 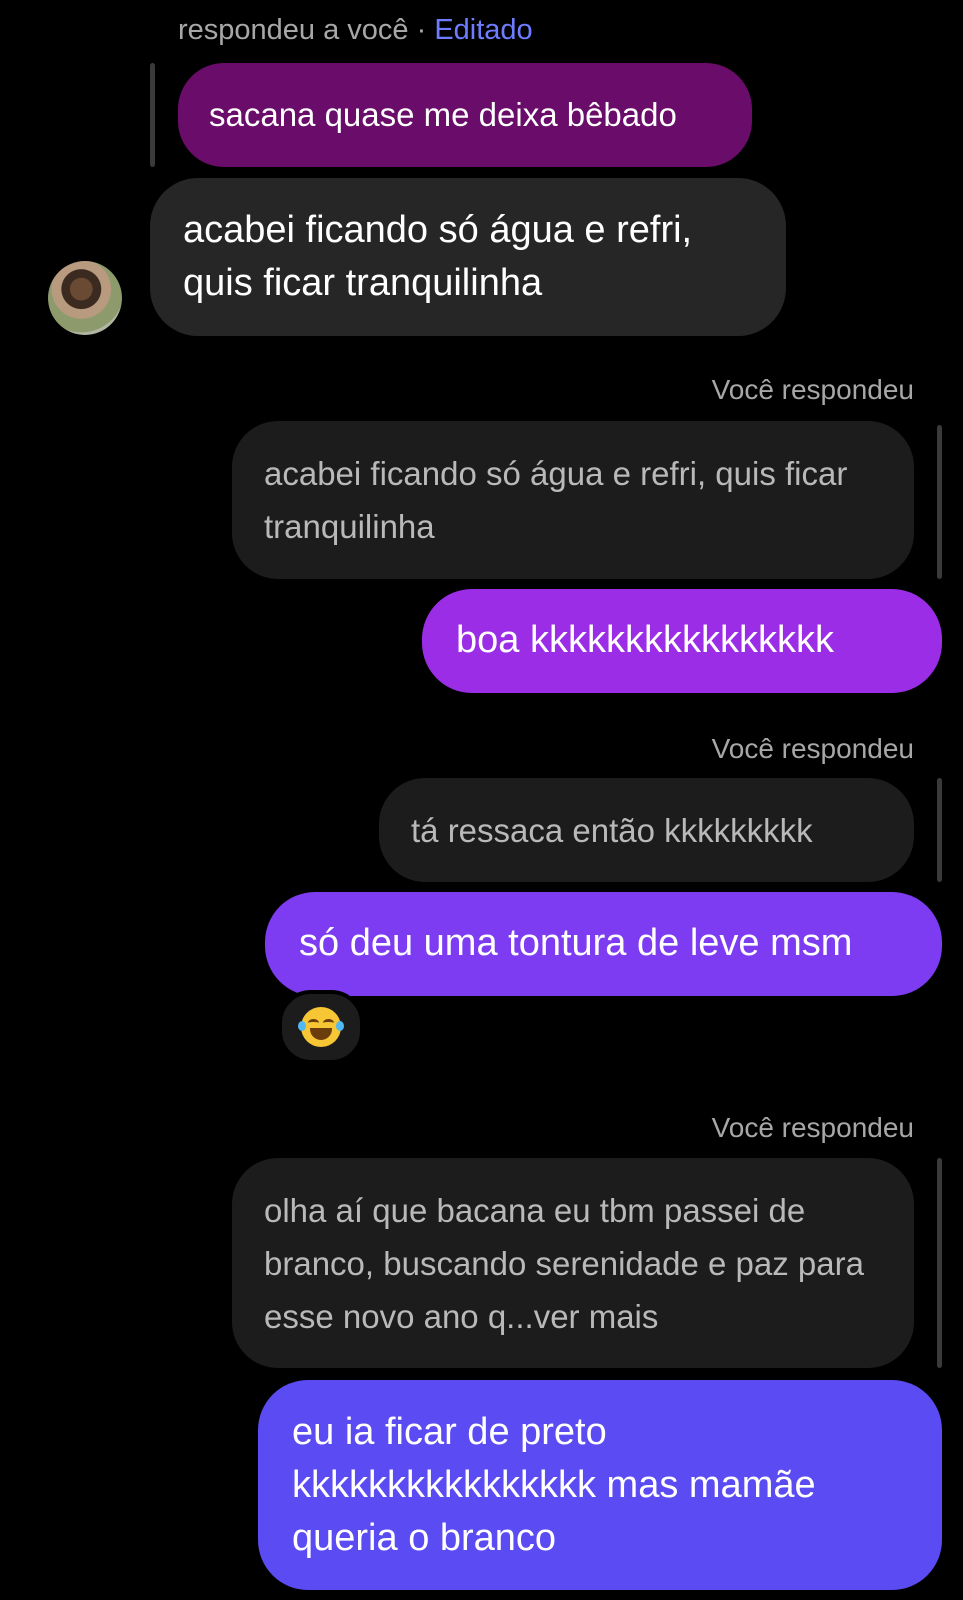 I want to click on outgoing-message-text: boa kkkkkkkkkkkkkkkk, so click(x=645, y=640).